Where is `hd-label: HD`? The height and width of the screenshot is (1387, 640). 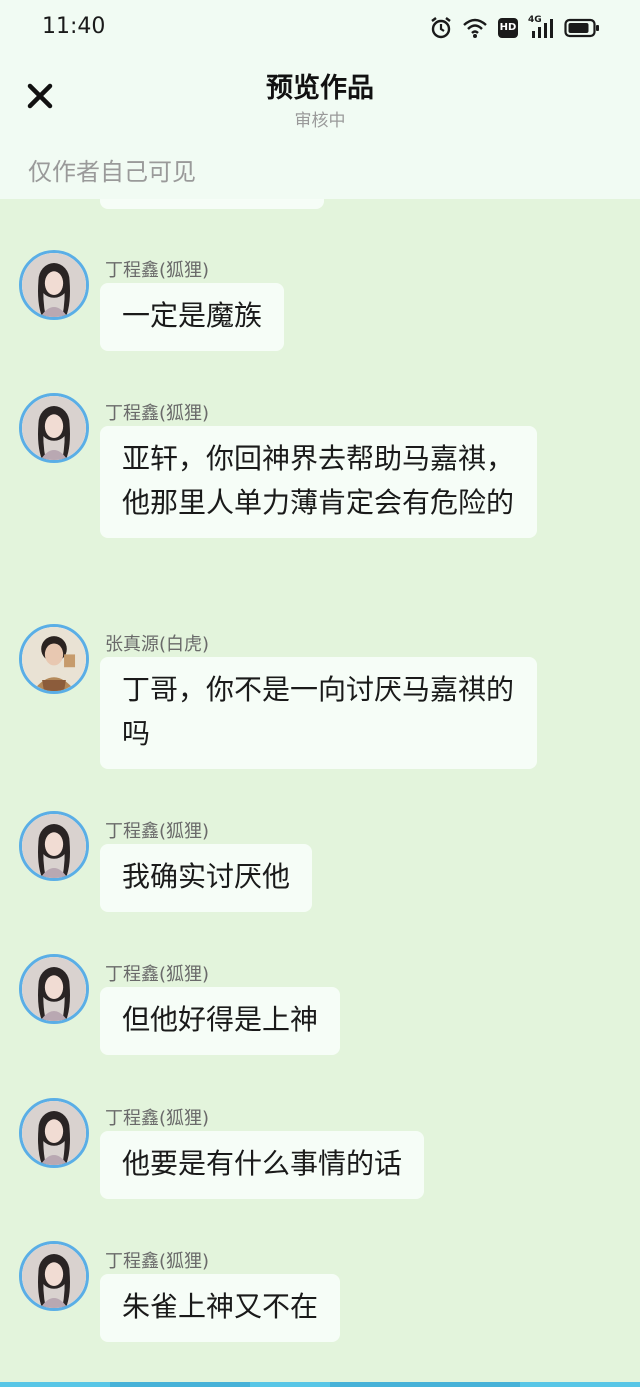
hd-label: HD is located at coordinates (508, 27).